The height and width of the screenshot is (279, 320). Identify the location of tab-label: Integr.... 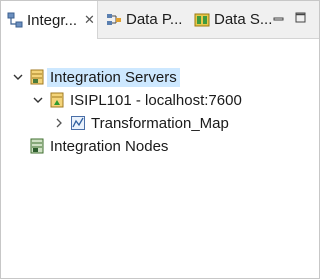
(52, 20).